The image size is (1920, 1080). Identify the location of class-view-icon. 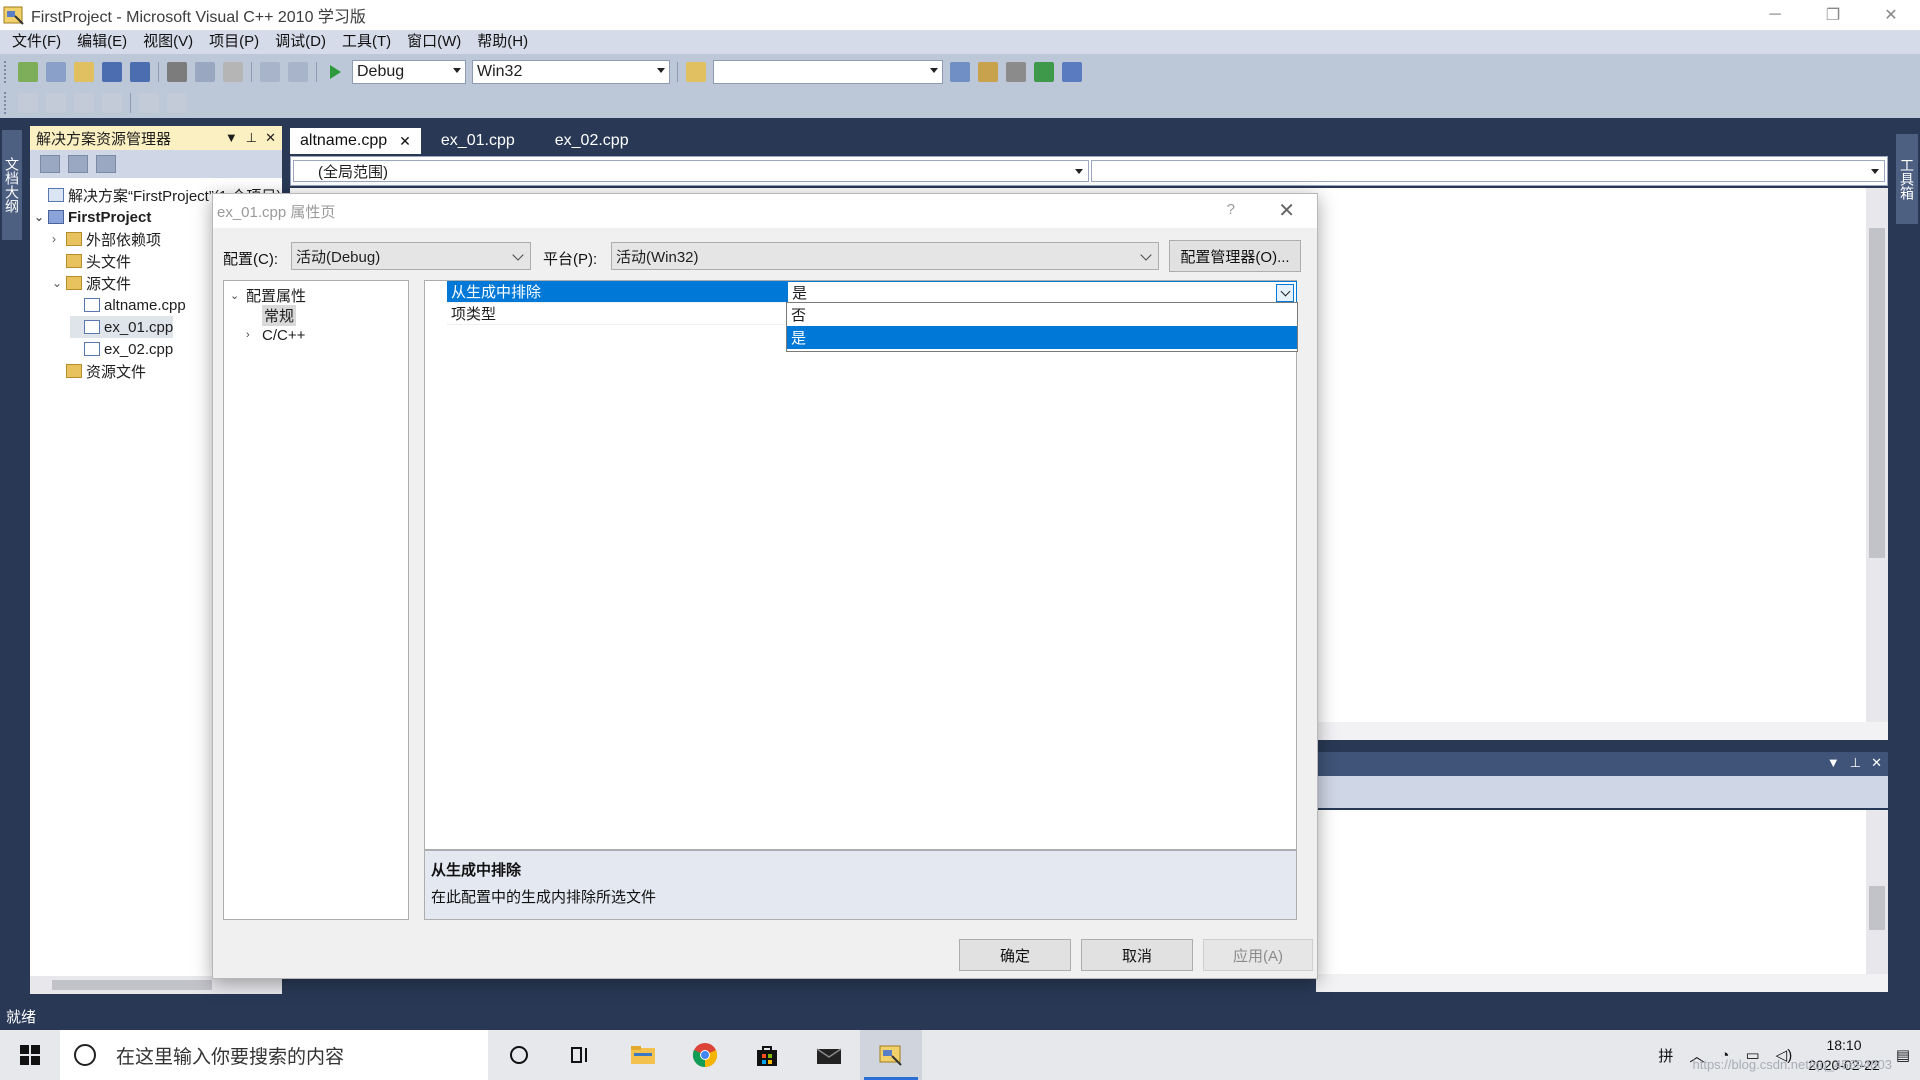
(1072, 72).